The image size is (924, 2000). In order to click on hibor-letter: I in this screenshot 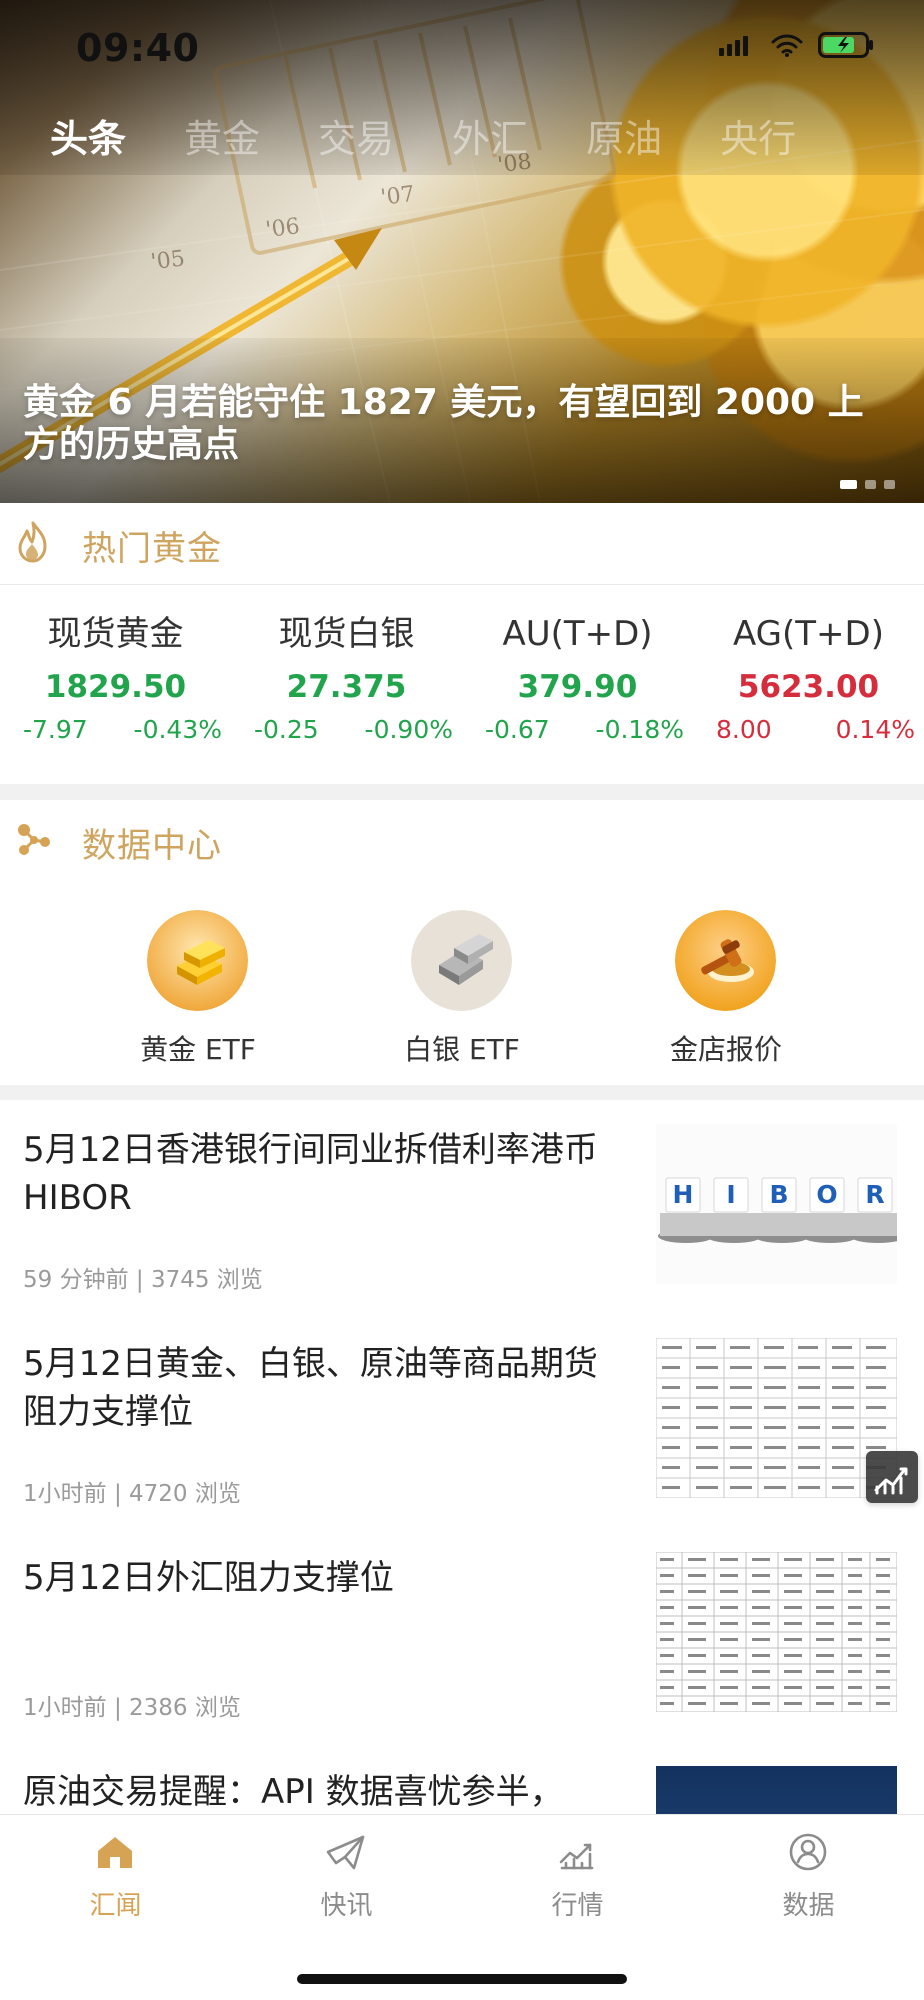, I will do `click(730, 1194)`.